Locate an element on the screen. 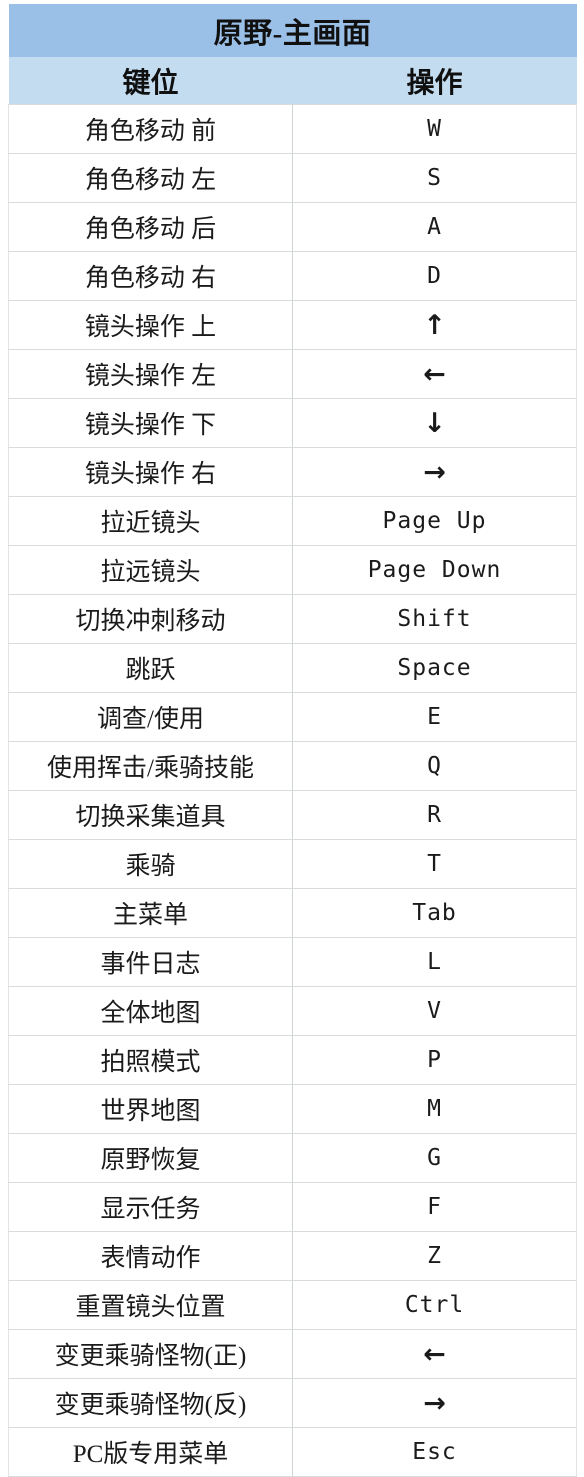 Image resolution: width=584 pixels, height=1477 pixels. table-row: 显示任务 F is located at coordinates (293, 1207).